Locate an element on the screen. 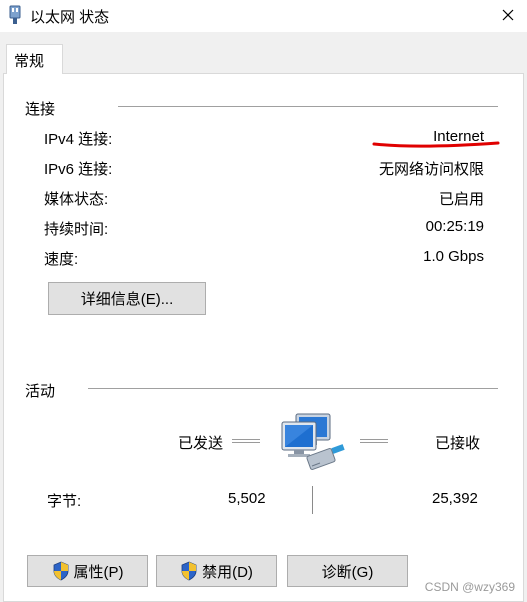  received-label: 已接收 is located at coordinates (458, 443).